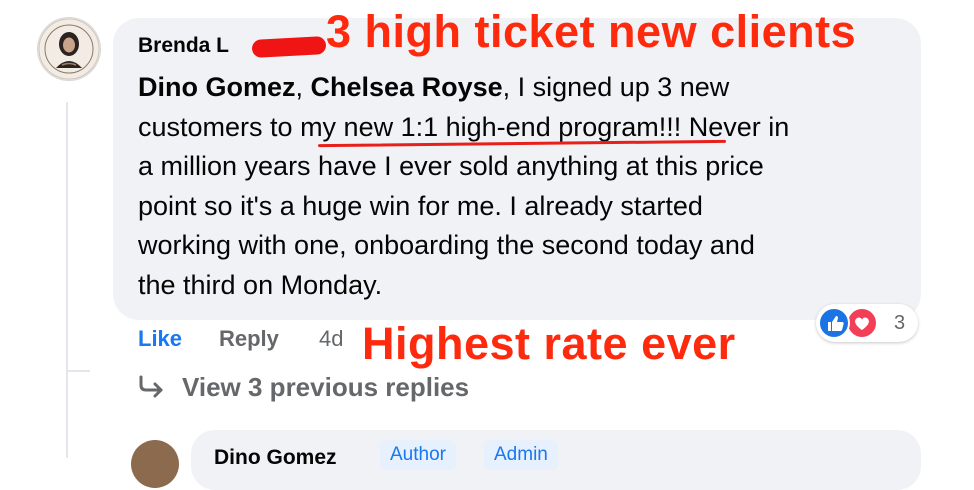  What do you see at coordinates (549, 343) in the screenshot?
I see `annotation-middle-text: Highest rate ever` at bounding box center [549, 343].